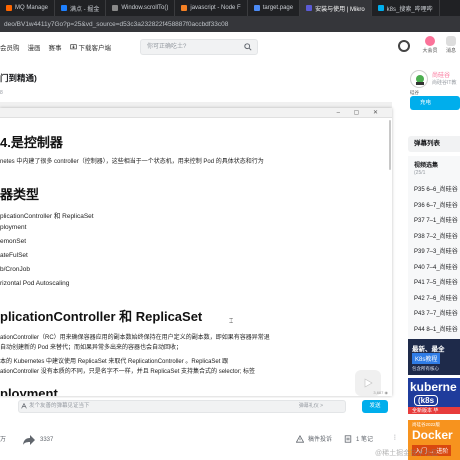  I want to click on browser-tab: Window.scrollTo(), so click(141, 8).